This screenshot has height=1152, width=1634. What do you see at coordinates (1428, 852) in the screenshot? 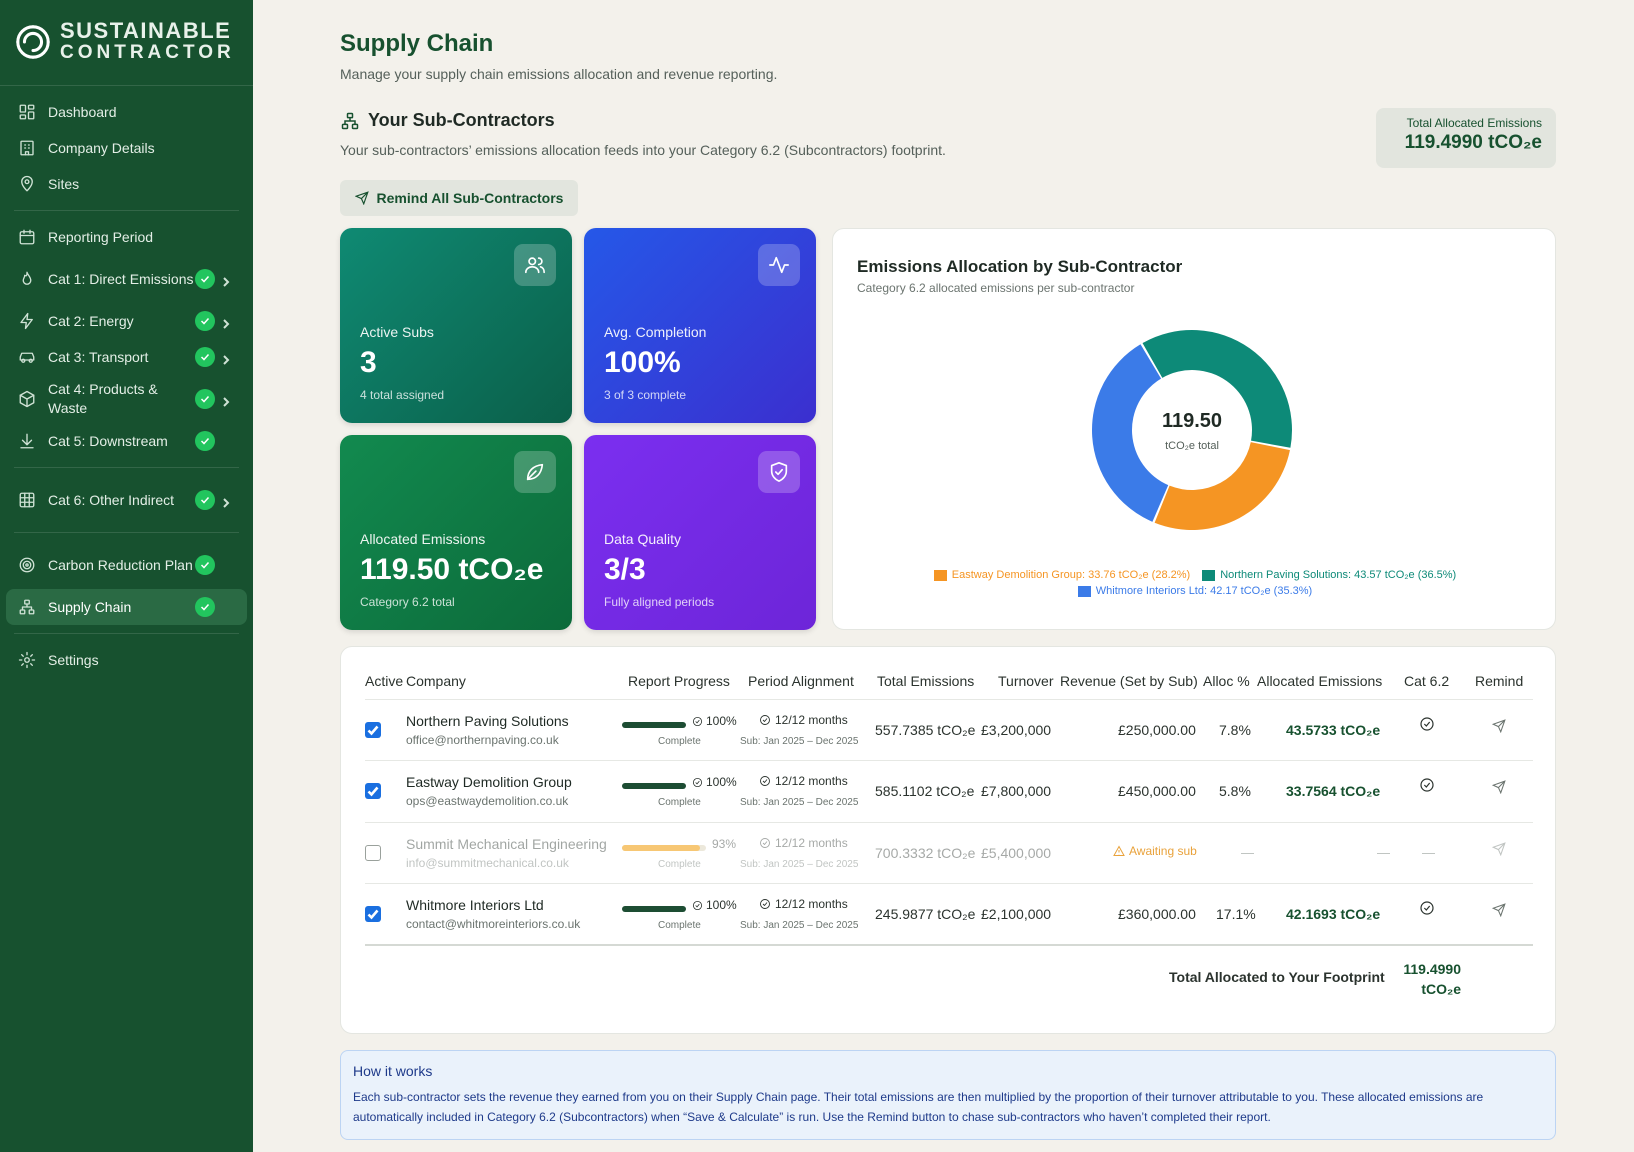
I see `cat62-status: —` at bounding box center [1428, 852].